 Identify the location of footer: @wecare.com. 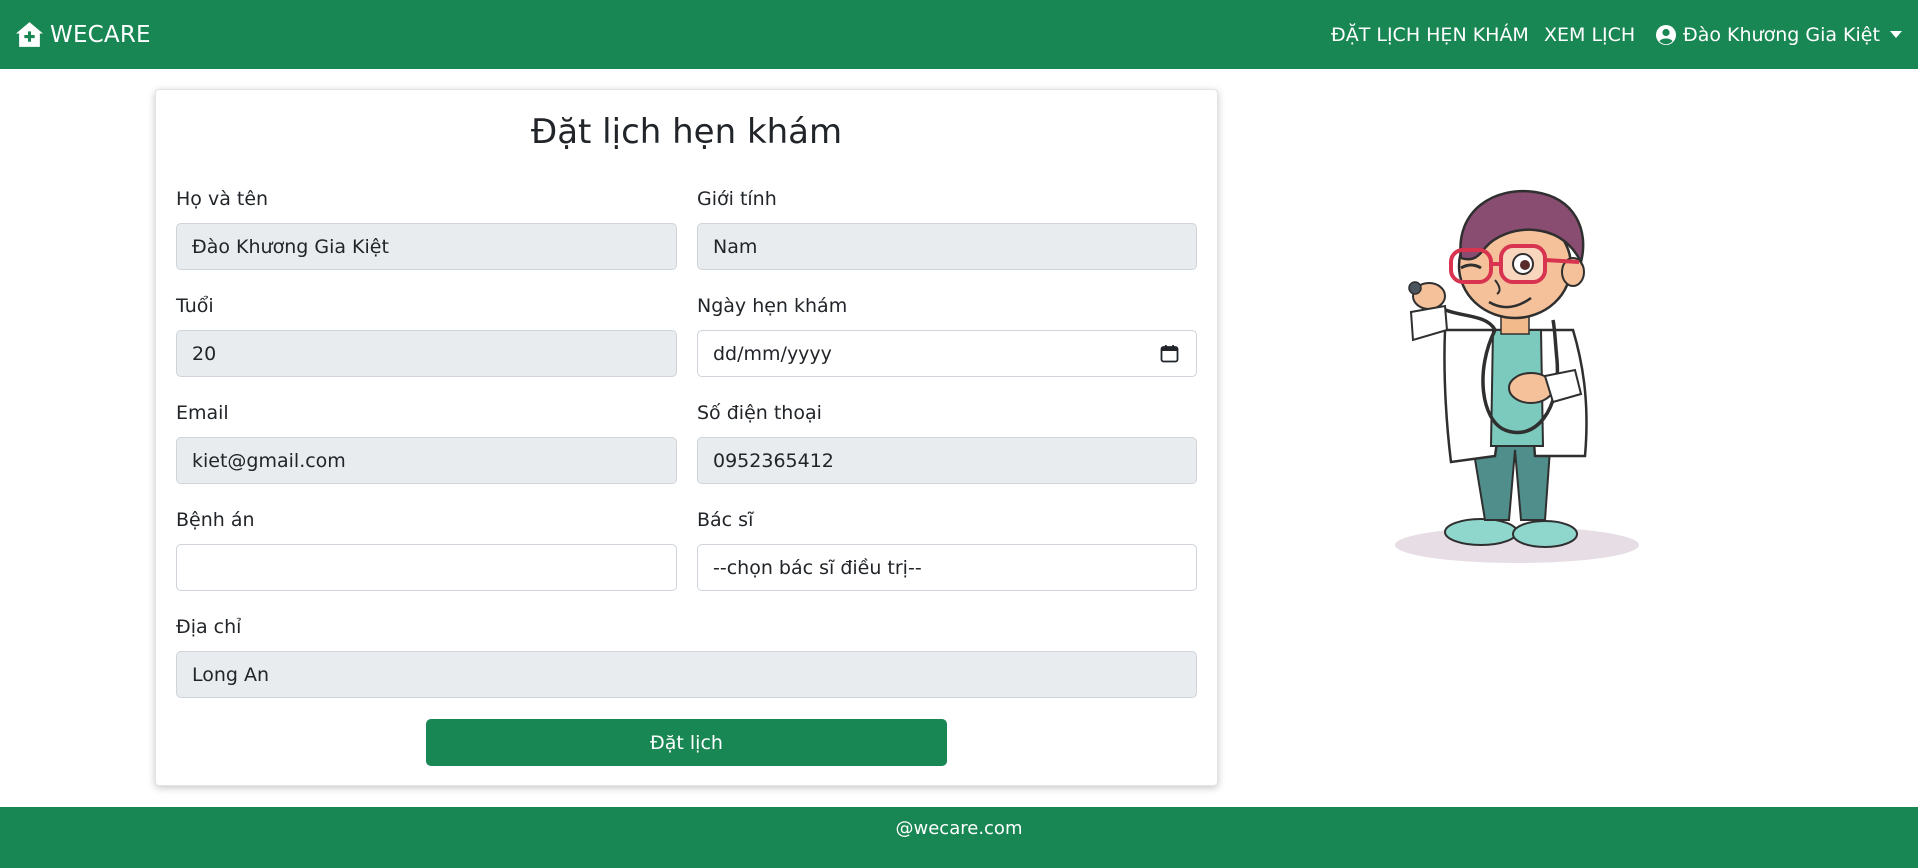
(959, 837).